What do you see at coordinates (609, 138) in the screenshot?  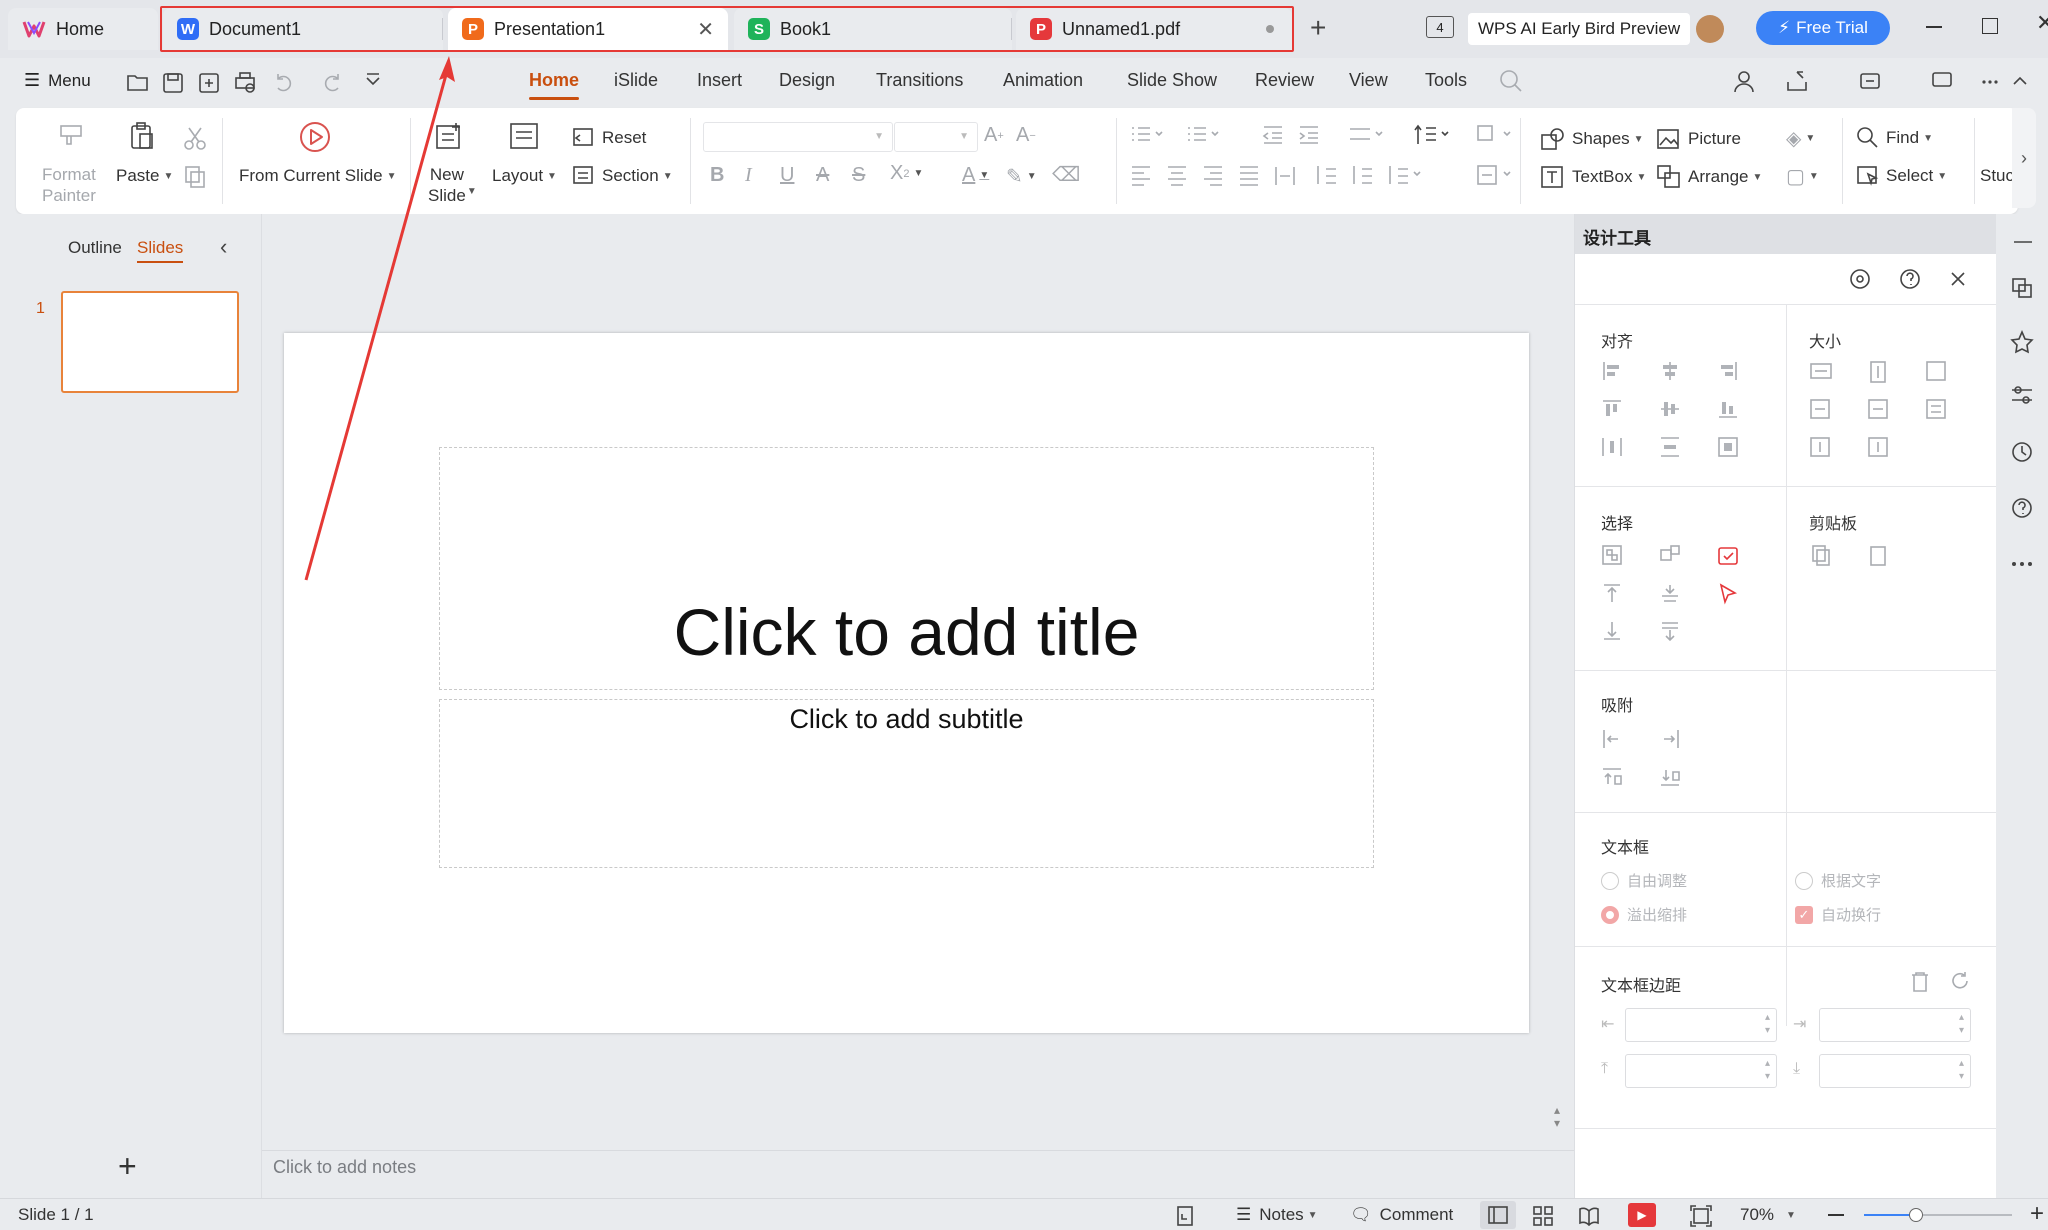 I see `reset-button: Reset` at bounding box center [609, 138].